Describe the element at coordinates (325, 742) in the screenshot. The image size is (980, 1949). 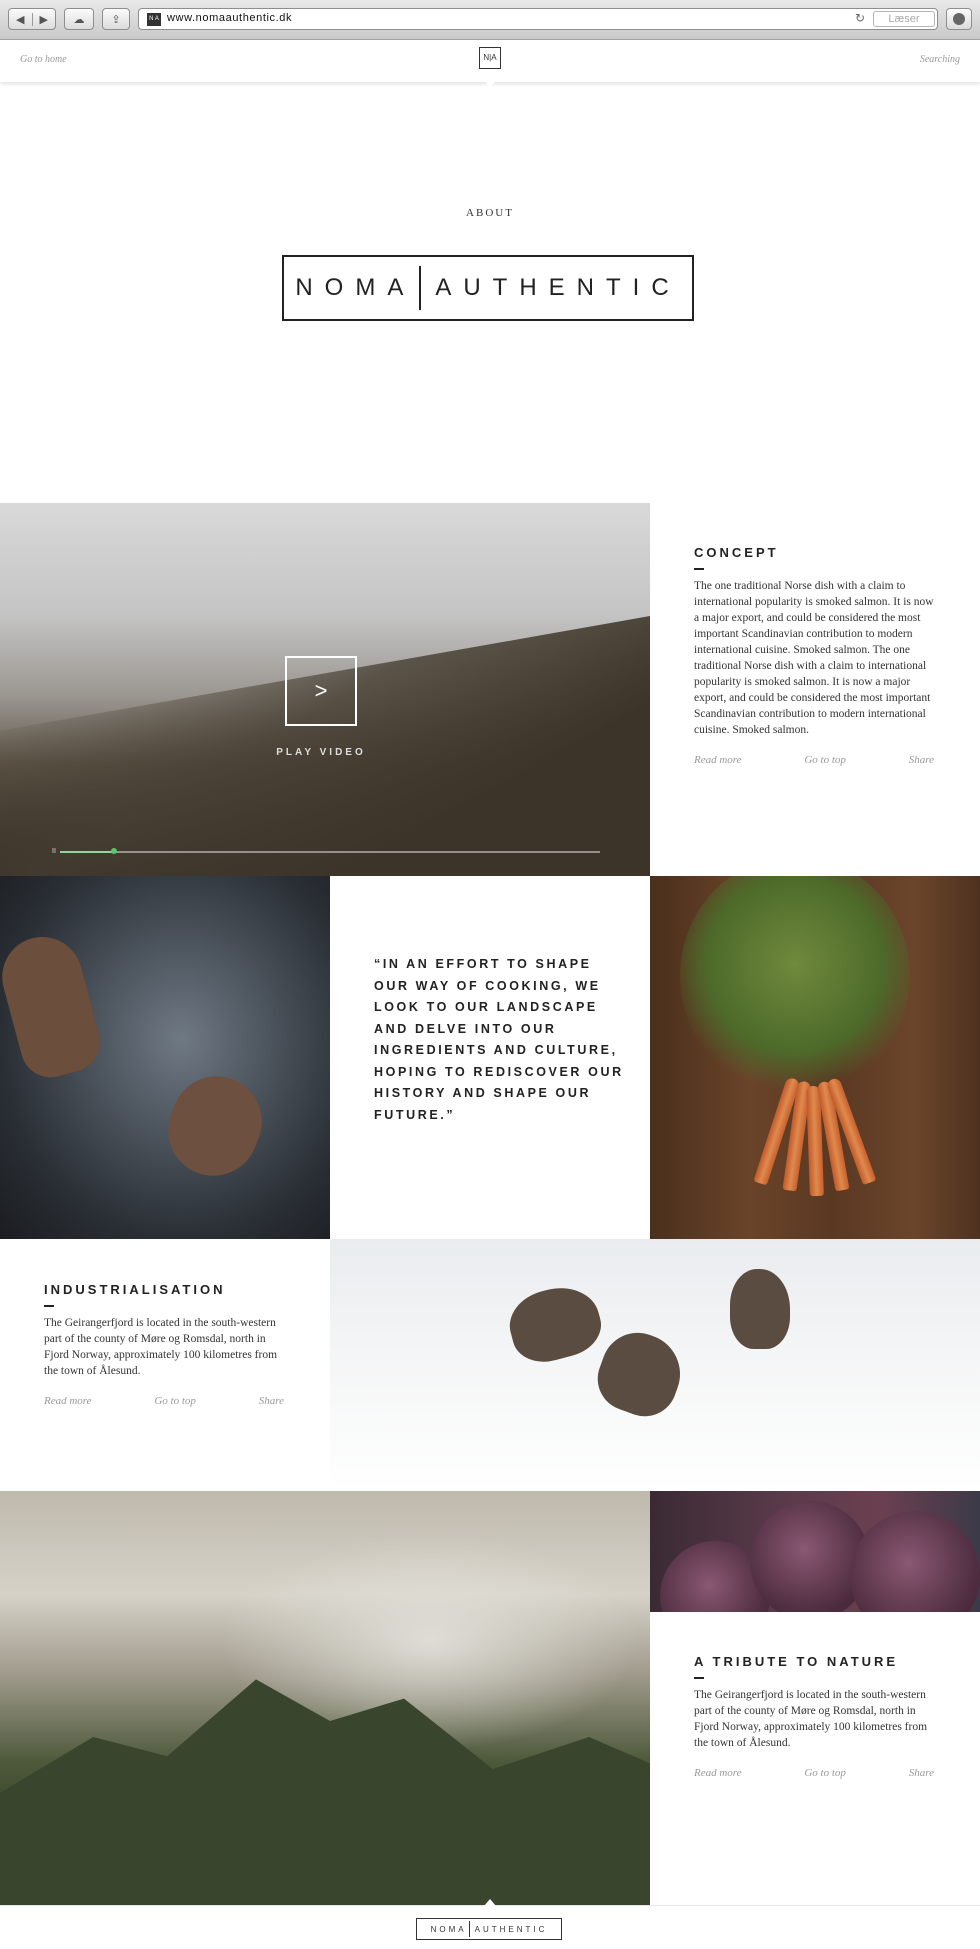
I see `hillside-image` at that location.